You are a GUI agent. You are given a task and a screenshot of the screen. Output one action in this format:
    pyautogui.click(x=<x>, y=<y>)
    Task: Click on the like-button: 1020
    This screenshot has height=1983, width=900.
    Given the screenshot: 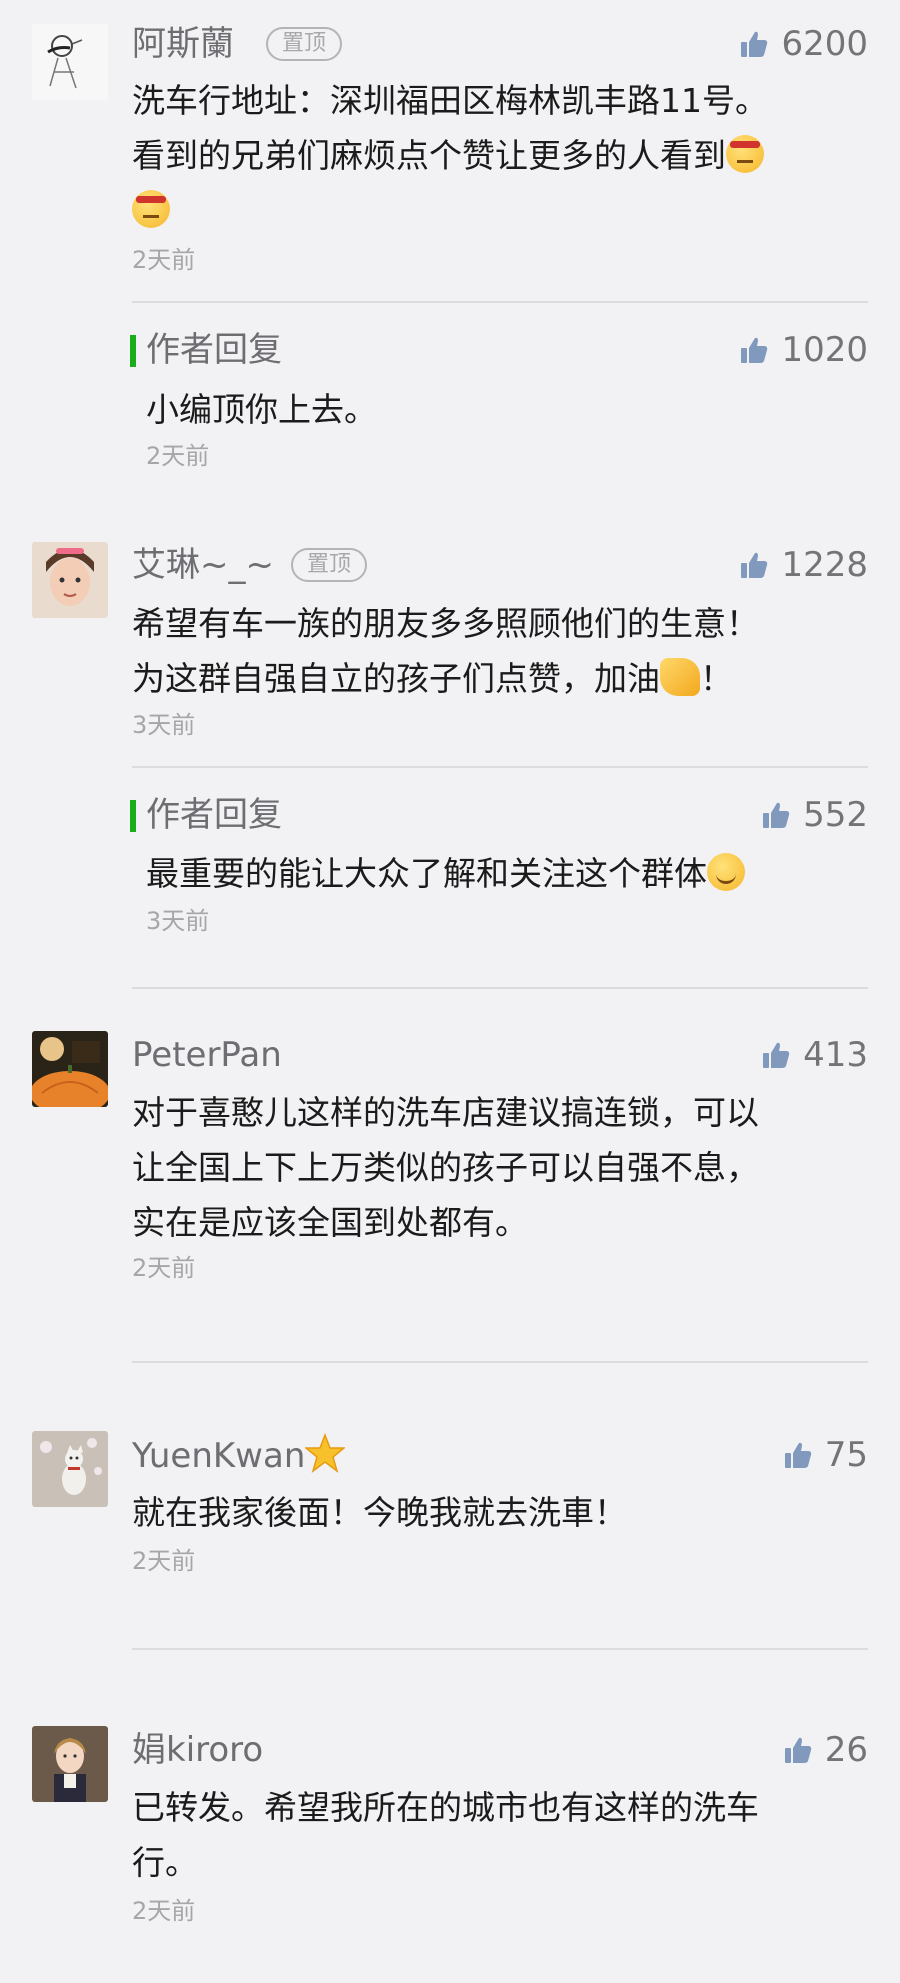 What is the action you would take?
    pyautogui.click(x=803, y=350)
    